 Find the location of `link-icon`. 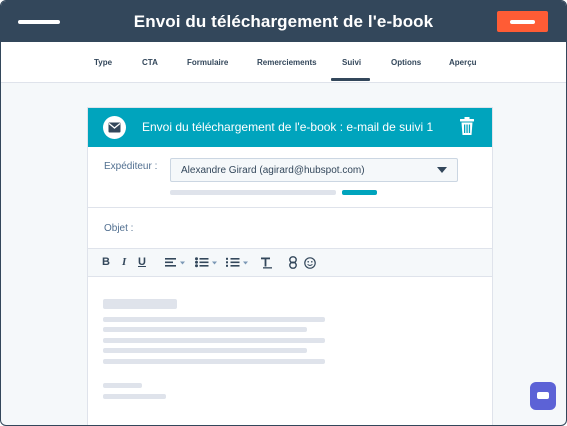

link-icon is located at coordinates (293, 265).